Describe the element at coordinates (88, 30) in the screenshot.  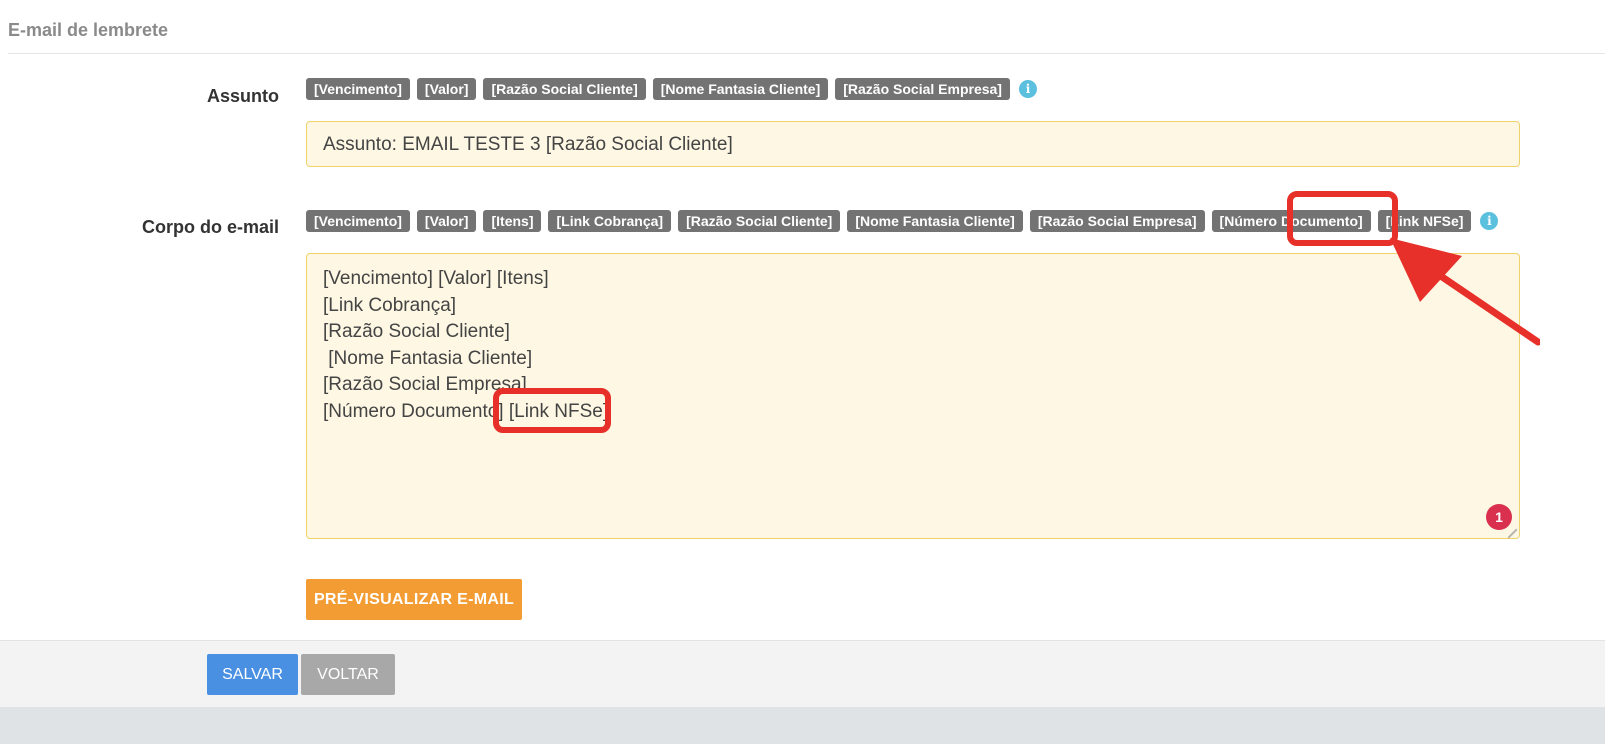
I see `section-title: E-mail de lembrete` at that location.